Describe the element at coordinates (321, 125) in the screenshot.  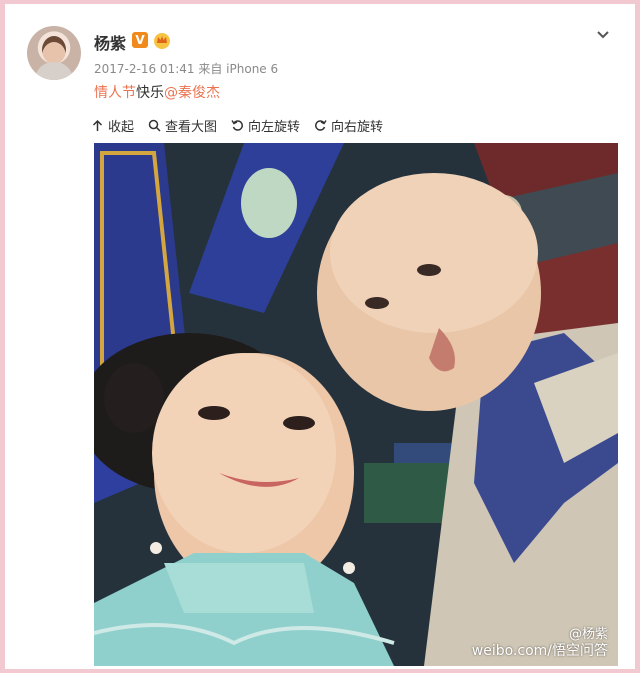
I see `rotate-right-icon` at that location.